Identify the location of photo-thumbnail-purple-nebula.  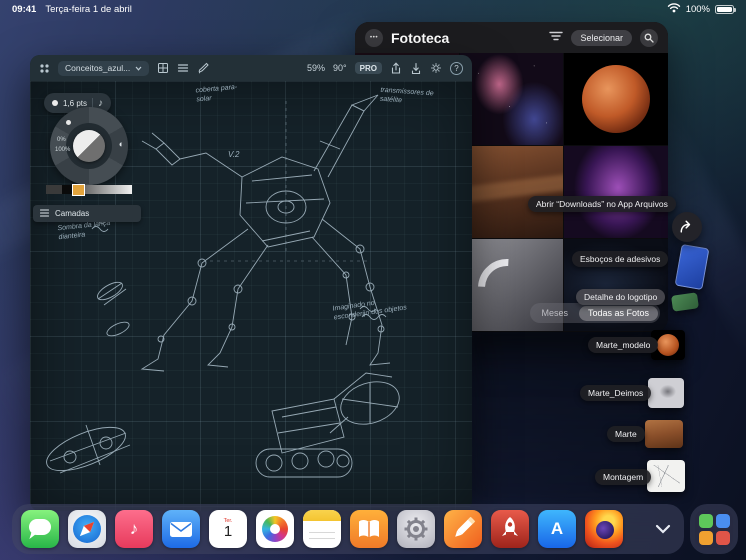
(616, 192).